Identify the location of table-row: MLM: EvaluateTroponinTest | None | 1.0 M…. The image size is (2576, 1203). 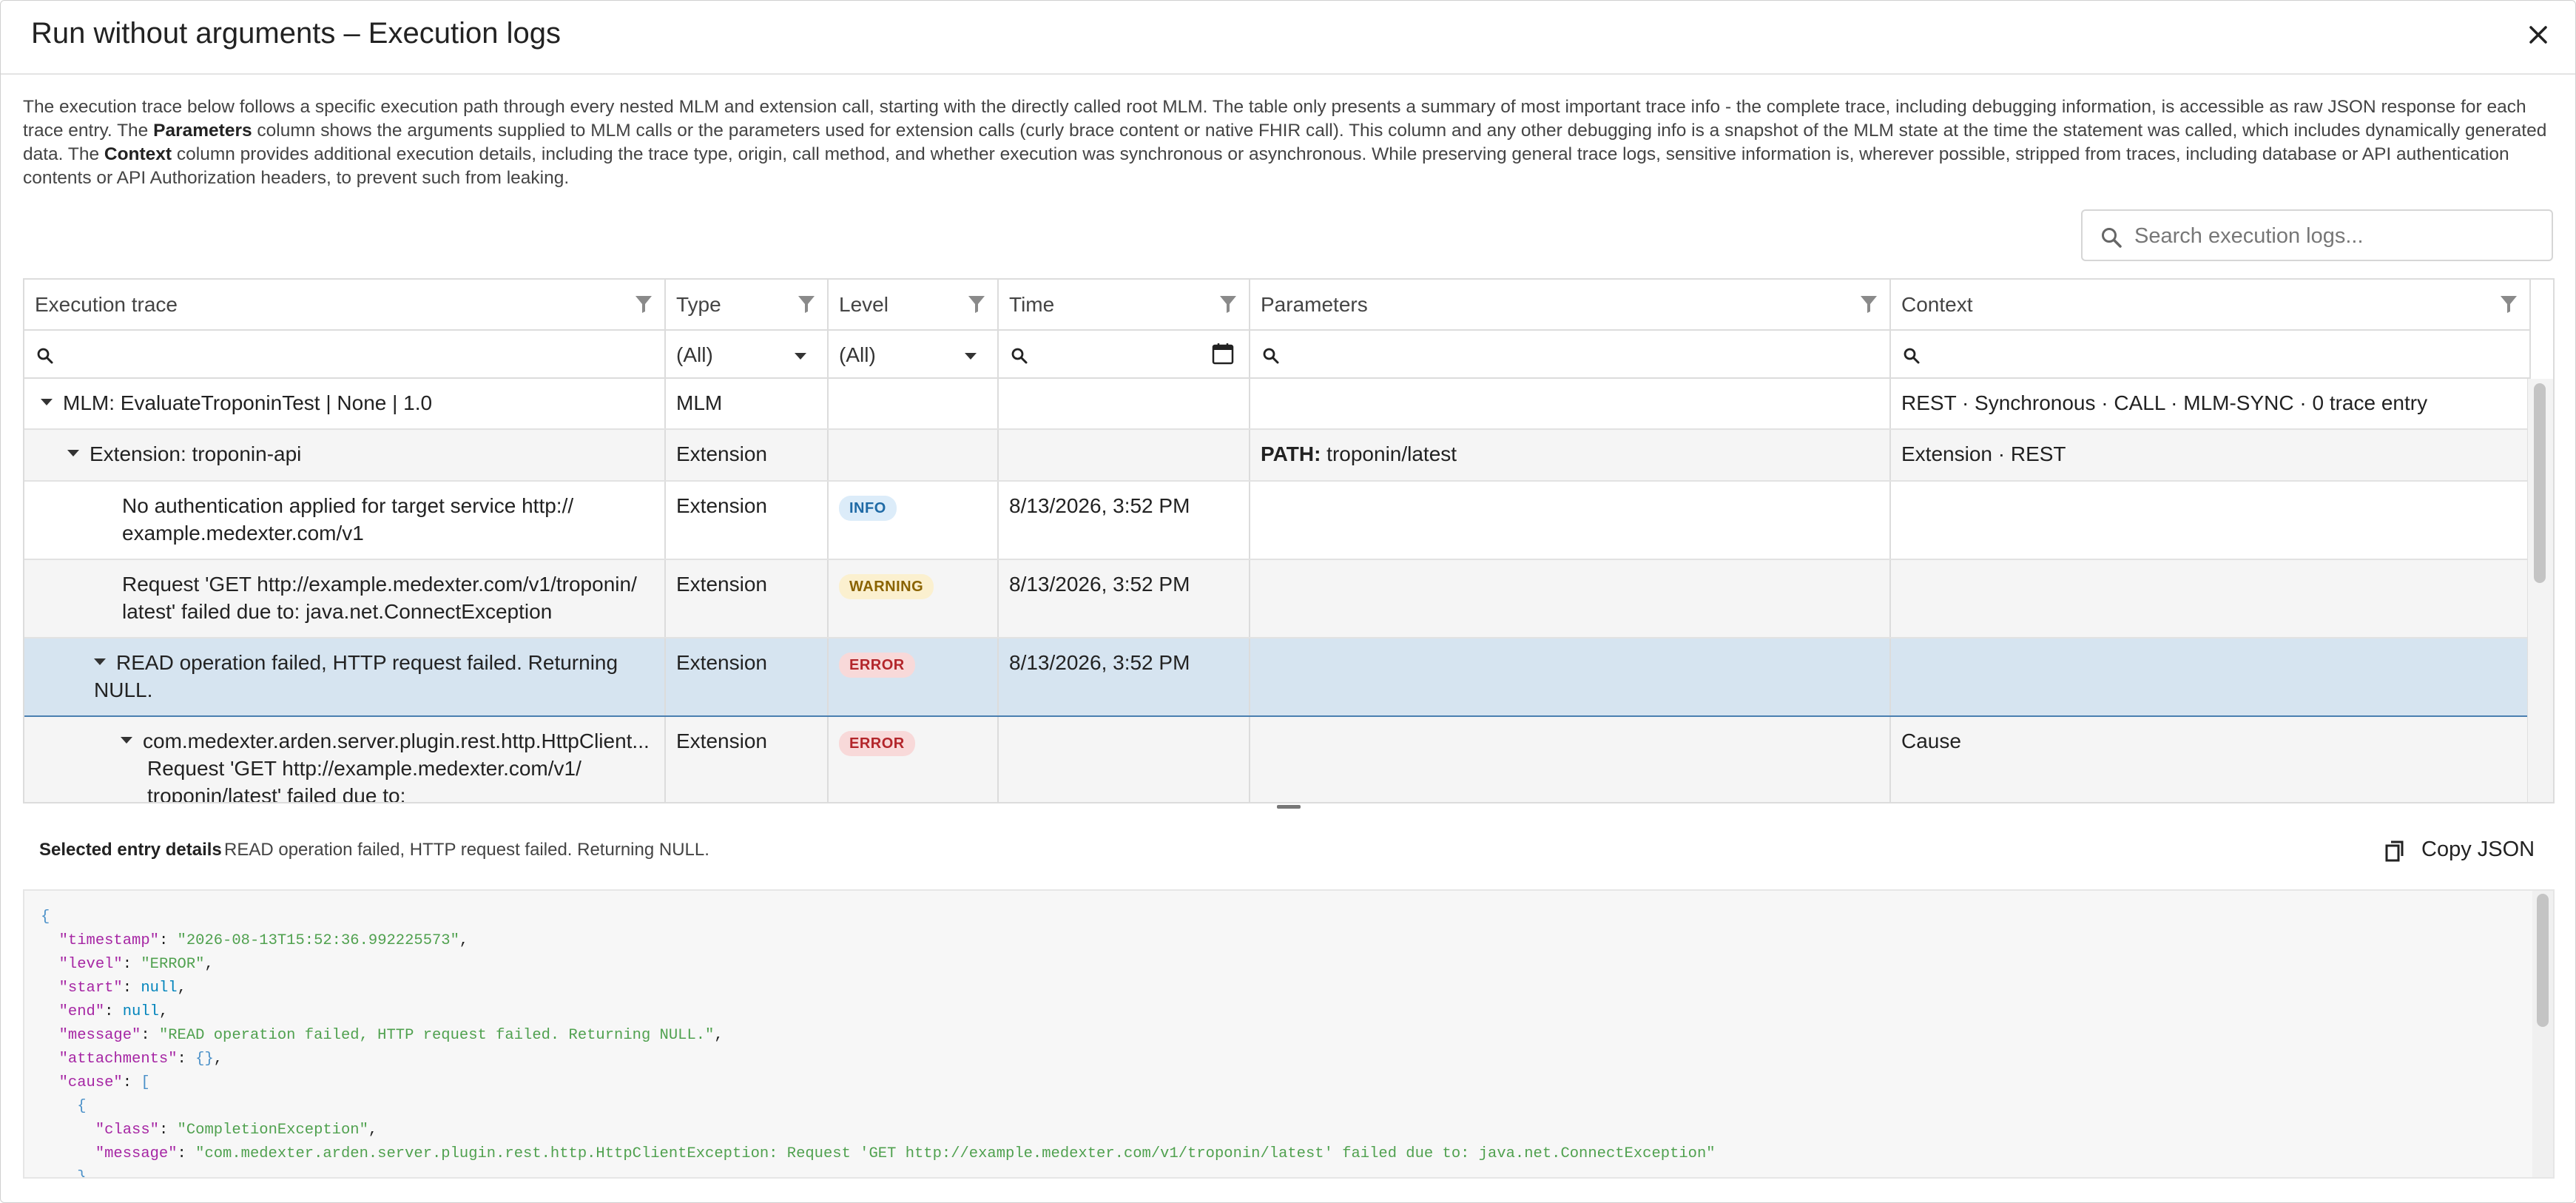
(1277, 404).